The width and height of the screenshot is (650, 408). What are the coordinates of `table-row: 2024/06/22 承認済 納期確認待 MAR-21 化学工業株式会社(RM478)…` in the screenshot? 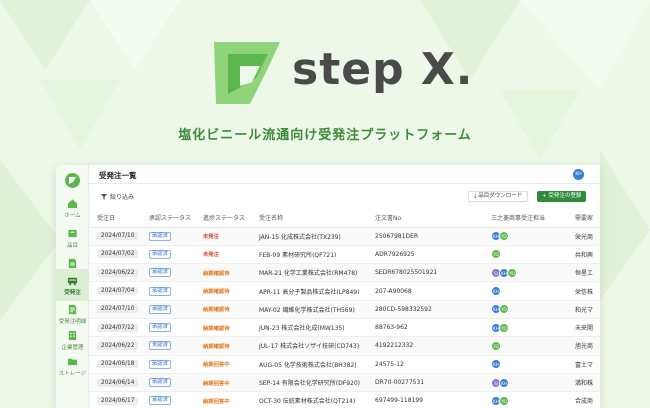 It's located at (344, 273).